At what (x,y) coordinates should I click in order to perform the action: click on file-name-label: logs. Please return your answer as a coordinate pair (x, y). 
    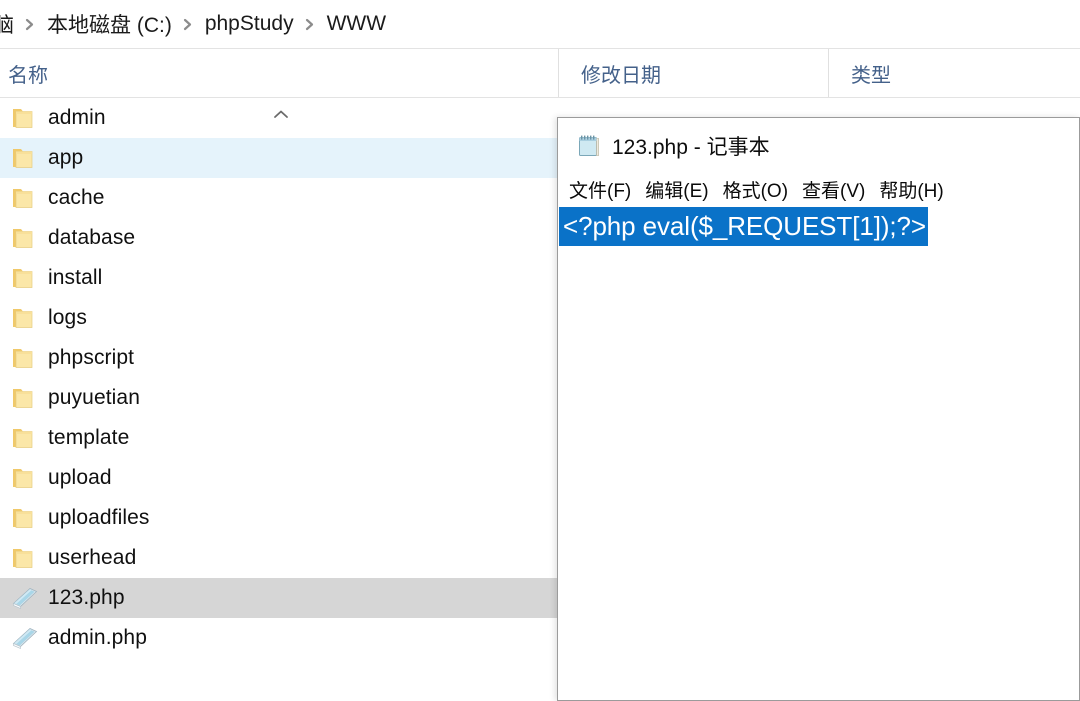
    Looking at the image, I should click on (67, 317).